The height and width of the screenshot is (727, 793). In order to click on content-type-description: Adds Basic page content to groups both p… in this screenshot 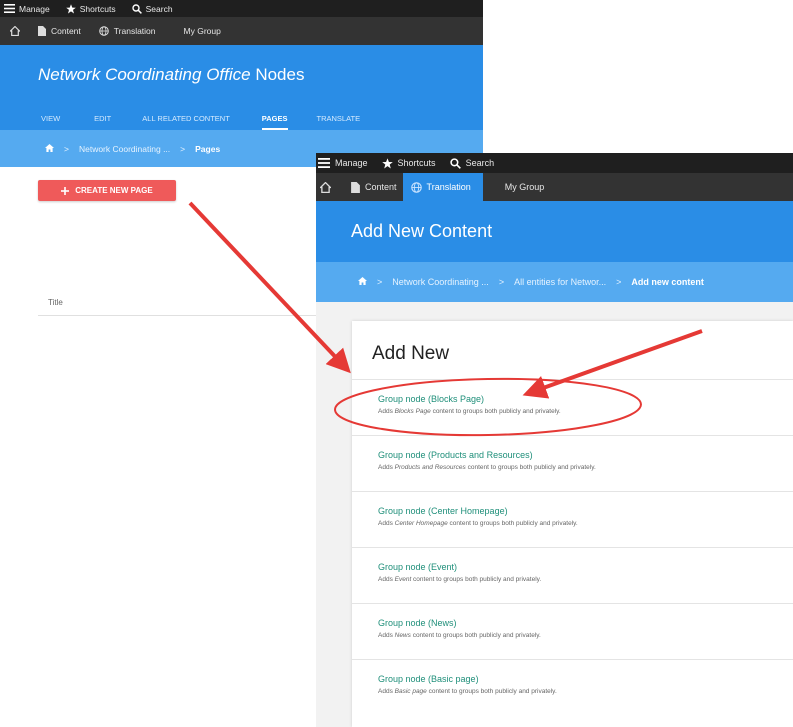, I will do `click(585, 691)`.